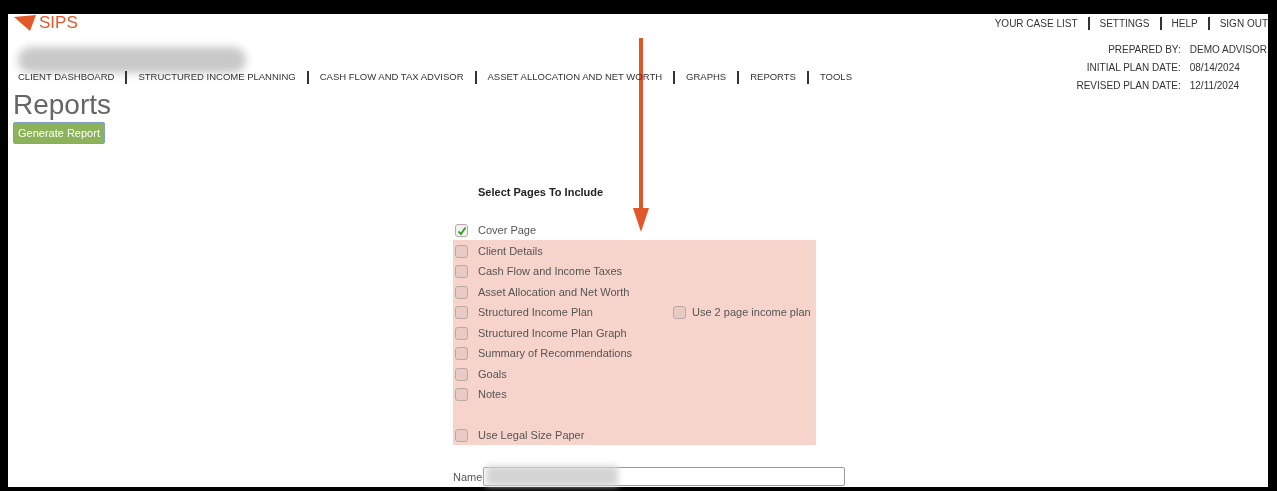 The image size is (1277, 491). Describe the element at coordinates (63, 105) in the screenshot. I see `page-title: Reports` at that location.